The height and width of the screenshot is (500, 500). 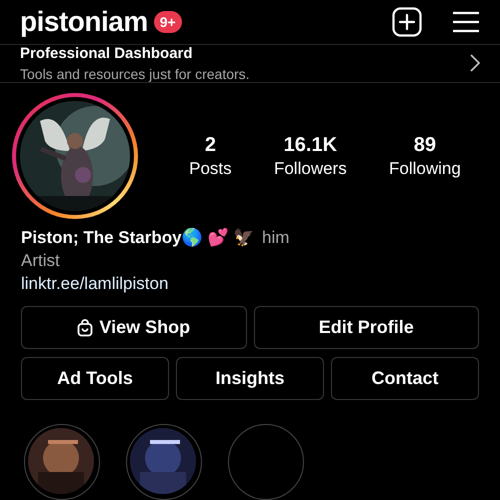 What do you see at coordinates (41, 261) in the screenshot?
I see `category-label: Artist` at bounding box center [41, 261].